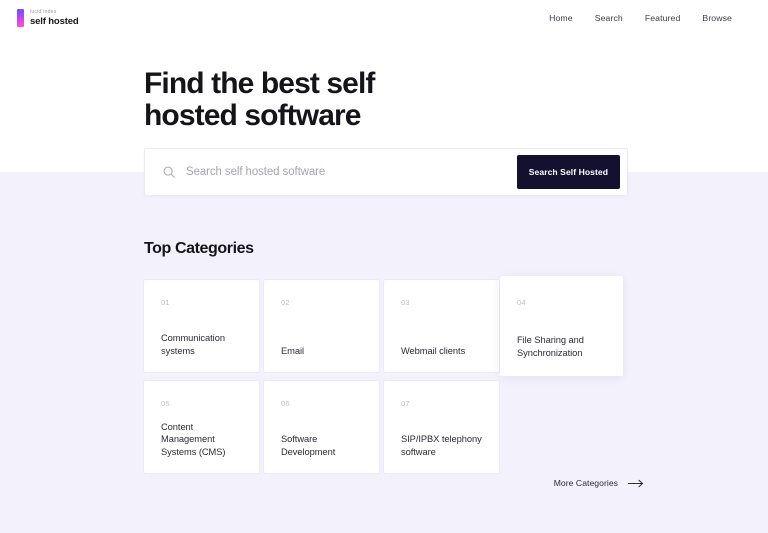 This screenshot has height=533, width=768. What do you see at coordinates (394, 100) in the screenshot?
I see `hero-section: Find the best self hosted software` at bounding box center [394, 100].